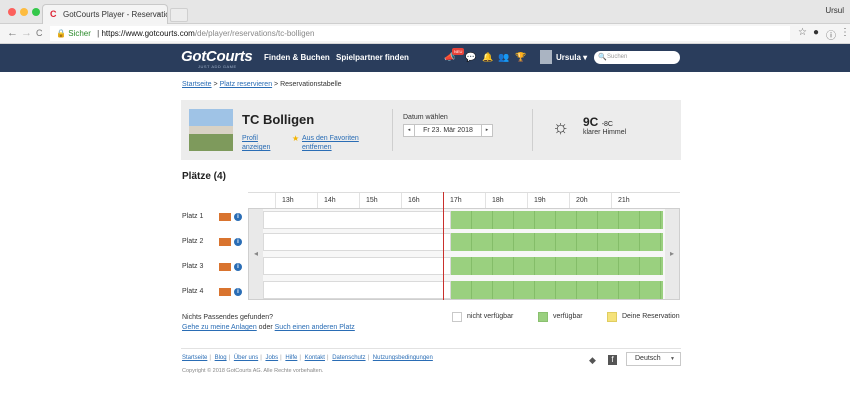 The image size is (850, 403). I want to click on nothing-found-text: Nichts Passendes gefunden?, so click(228, 317).